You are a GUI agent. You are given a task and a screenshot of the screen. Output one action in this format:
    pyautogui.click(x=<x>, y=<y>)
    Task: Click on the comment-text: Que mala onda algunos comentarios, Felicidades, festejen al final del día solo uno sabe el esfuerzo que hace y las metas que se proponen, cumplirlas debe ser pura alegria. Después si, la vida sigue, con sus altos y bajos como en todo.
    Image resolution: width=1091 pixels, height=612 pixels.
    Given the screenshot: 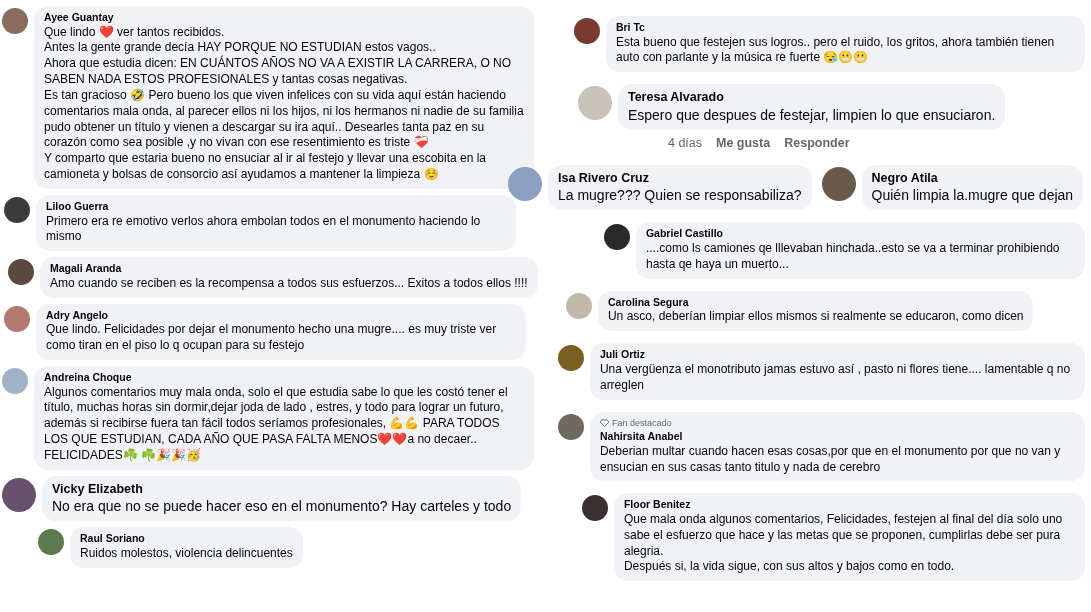 What is the action you would take?
    pyautogui.click(x=843, y=544)
    